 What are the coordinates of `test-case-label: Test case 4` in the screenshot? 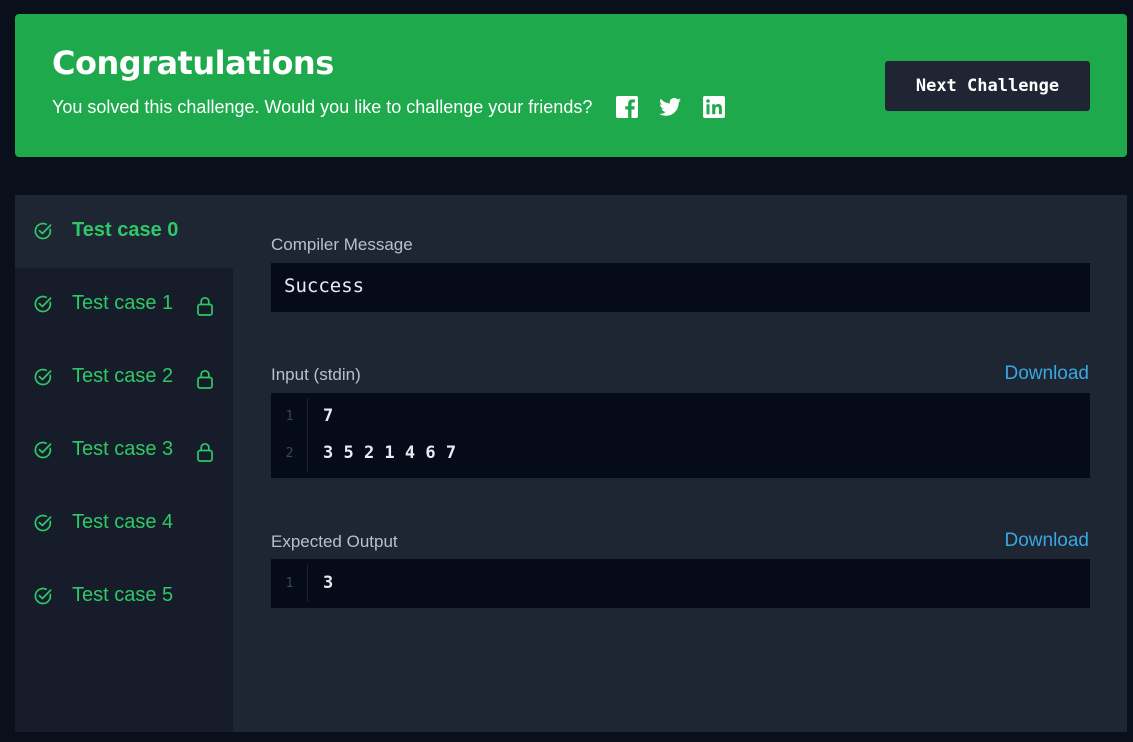 It's located at (123, 522).